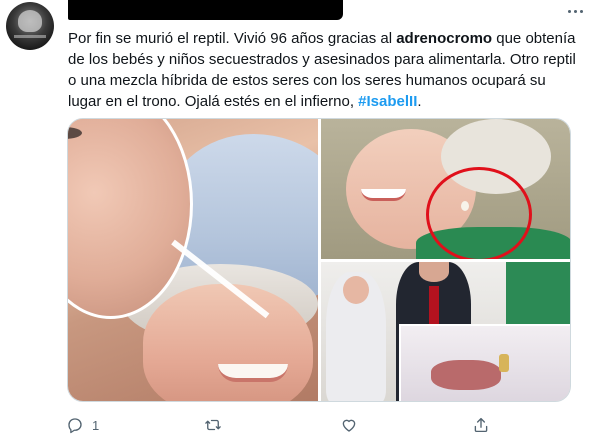 The image size is (592, 447). Describe the element at coordinates (466, 375) in the screenshot. I see `photo-hands` at that location.